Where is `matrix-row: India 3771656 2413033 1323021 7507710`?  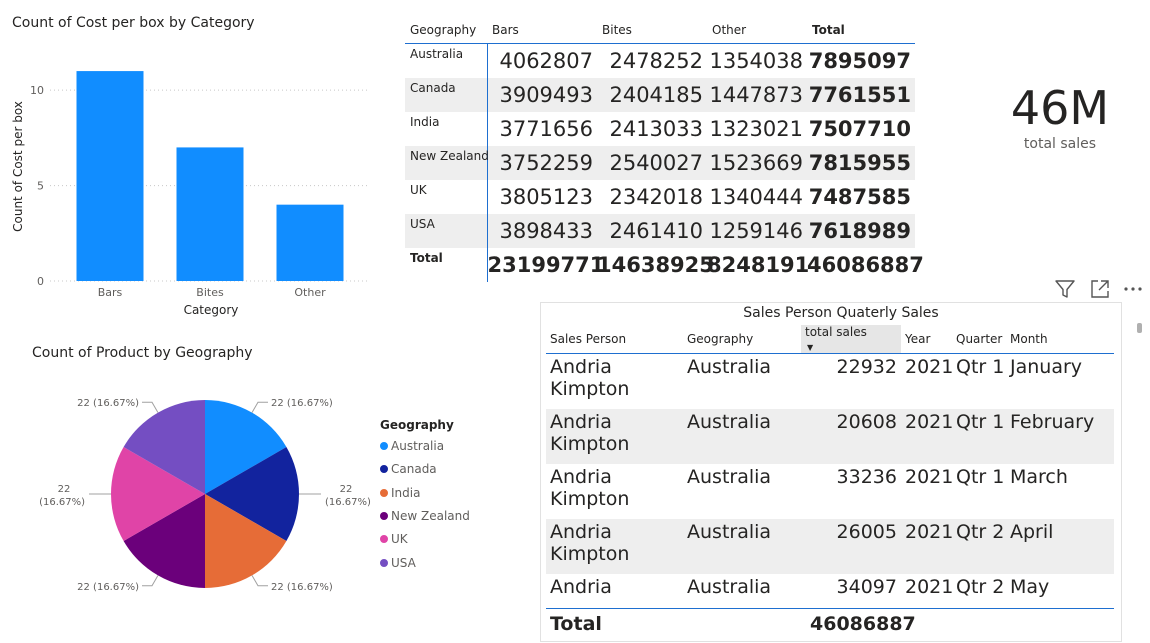 matrix-row: India 3771656 2413033 1323021 7507710 is located at coordinates (660, 129).